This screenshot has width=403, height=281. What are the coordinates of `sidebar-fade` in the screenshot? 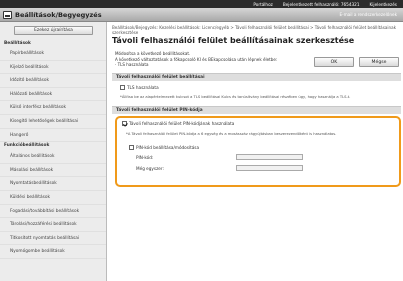 It's located at (53, 274).